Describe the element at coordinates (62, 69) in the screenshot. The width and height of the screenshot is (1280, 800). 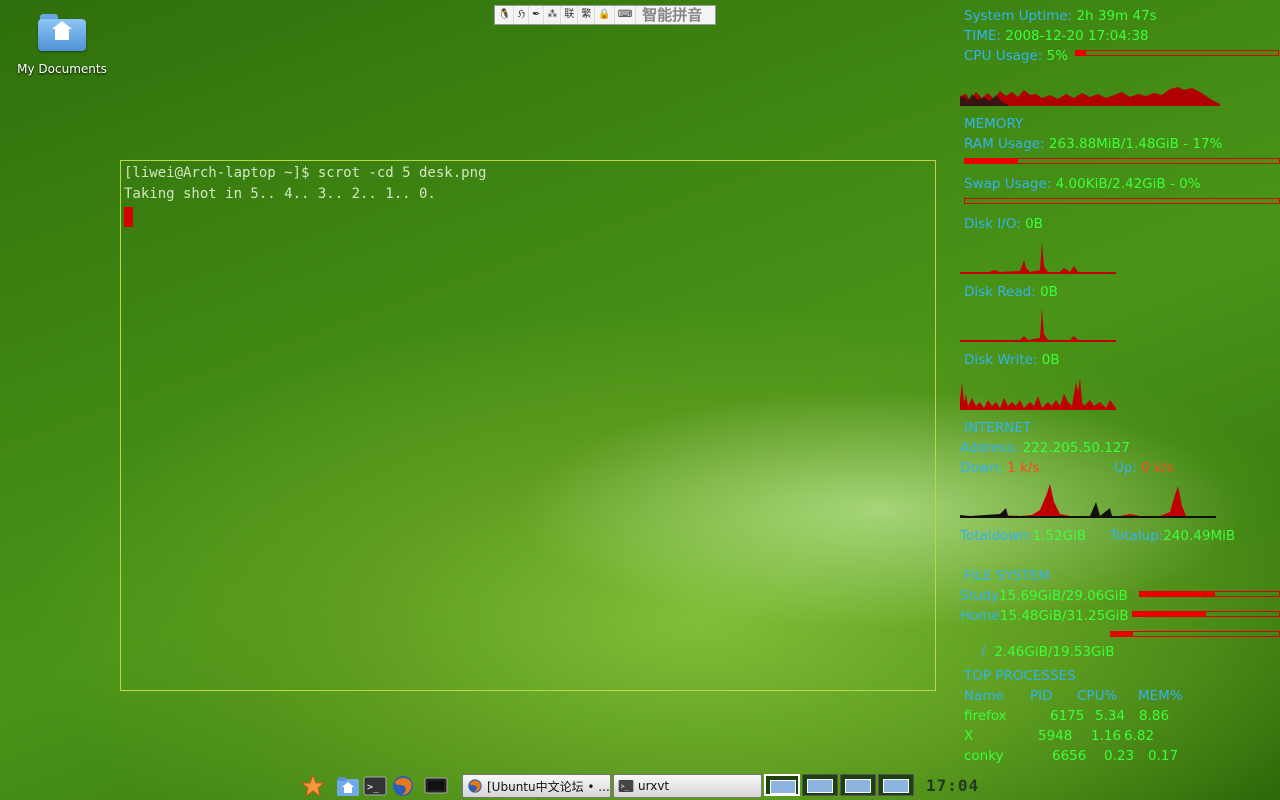
I see `desktop-icon-label: My Documents` at that location.